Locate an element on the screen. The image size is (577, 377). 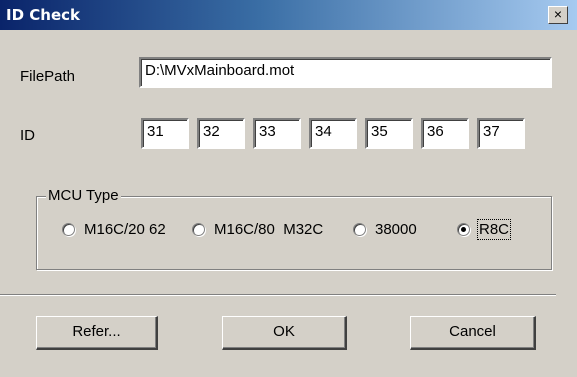
id-field-6: 36 is located at coordinates (445, 133).